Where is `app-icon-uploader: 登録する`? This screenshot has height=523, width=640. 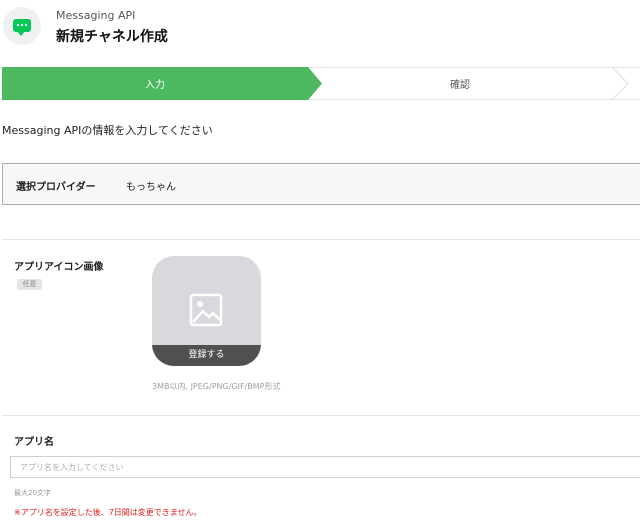
app-icon-uploader: 登録する is located at coordinates (206, 311).